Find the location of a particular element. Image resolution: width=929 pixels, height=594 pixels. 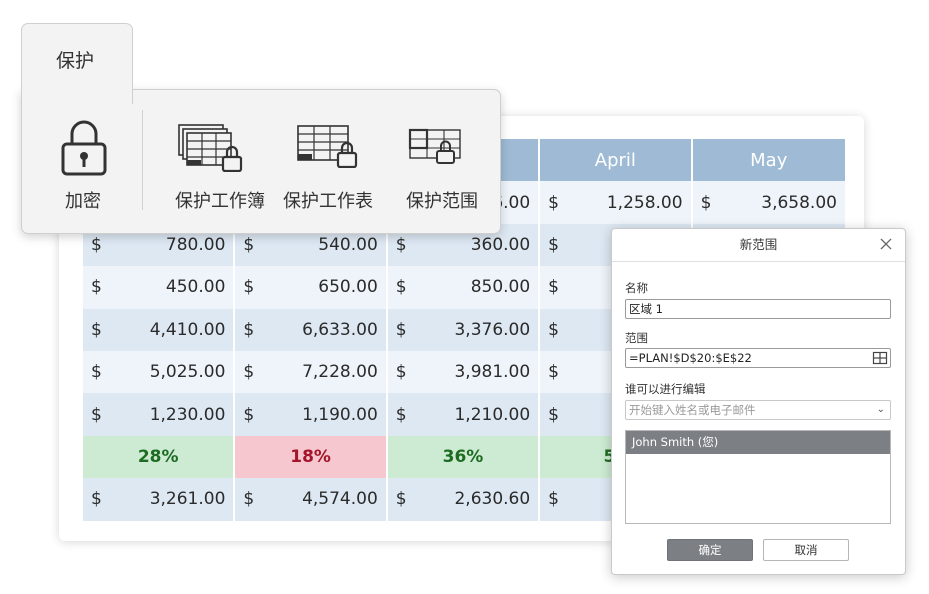

percent-value: 18% is located at coordinates (310, 457).